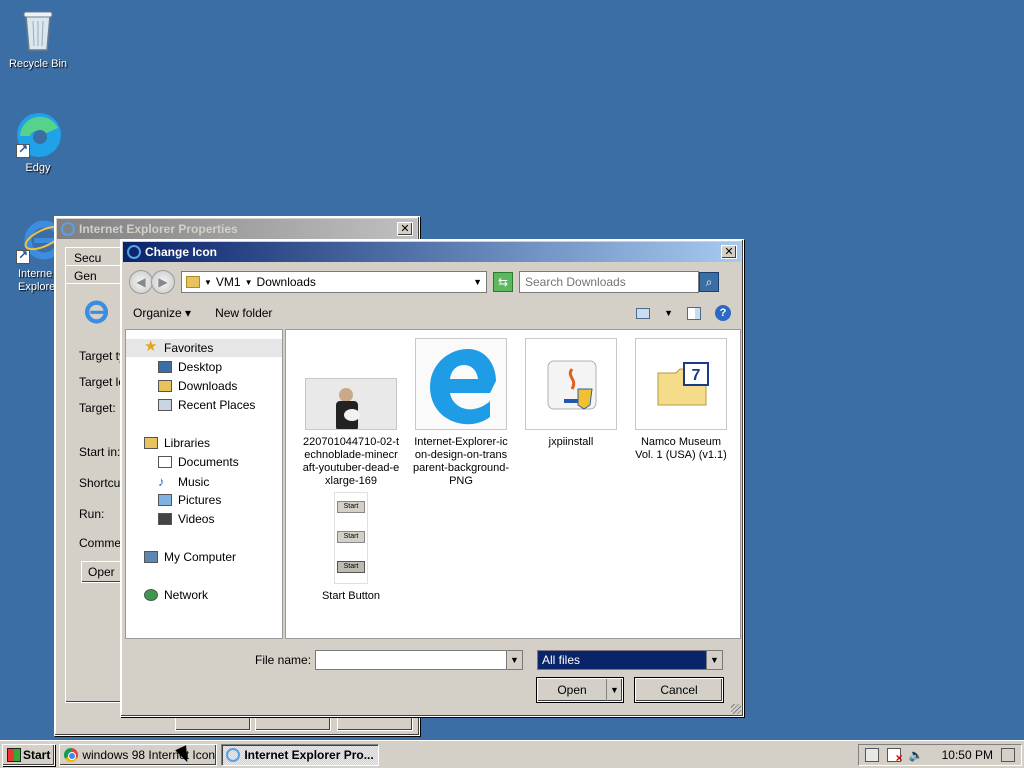  Describe the element at coordinates (163, 282) in the screenshot. I see `forward-button: ▶` at that location.